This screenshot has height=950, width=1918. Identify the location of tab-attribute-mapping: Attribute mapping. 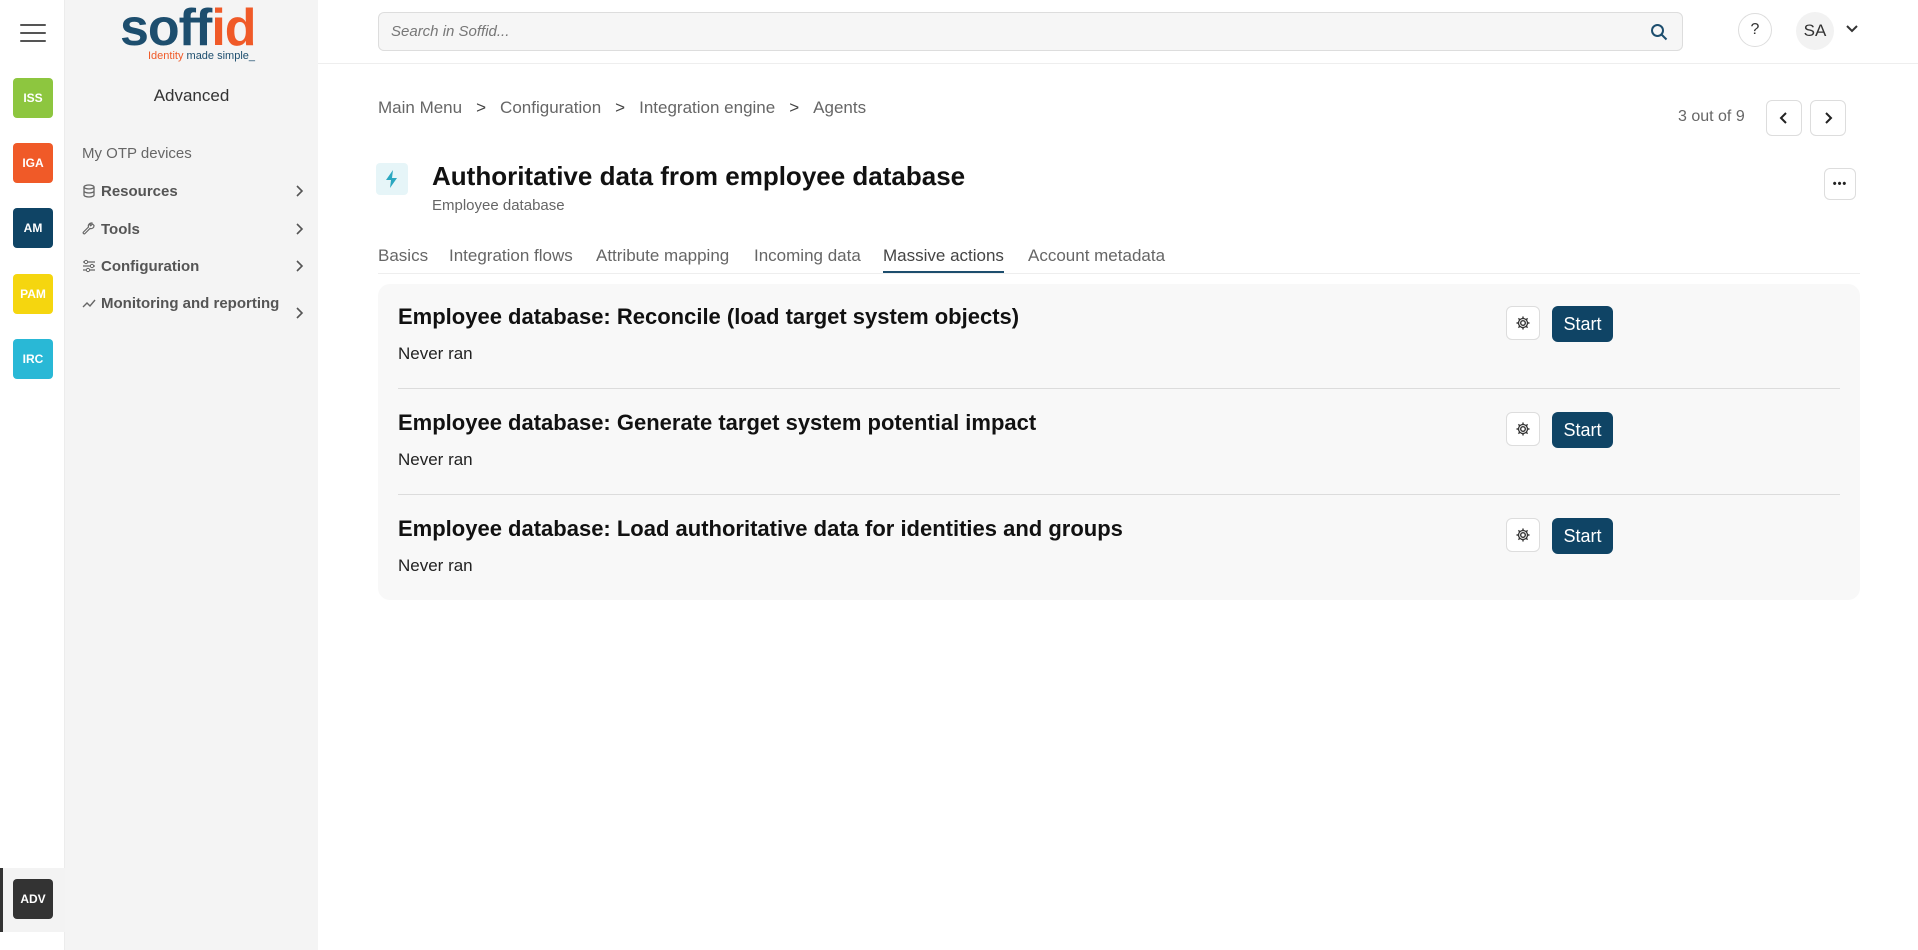
(662, 258).